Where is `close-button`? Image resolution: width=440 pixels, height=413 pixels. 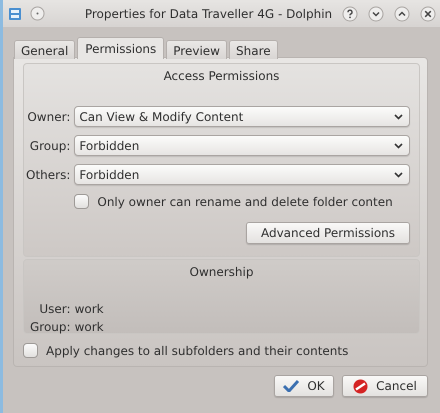
close-button is located at coordinates (428, 14).